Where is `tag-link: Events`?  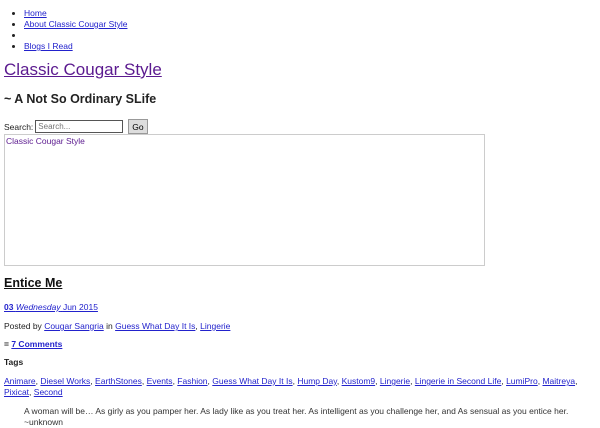
tag-link: Events is located at coordinates (160, 381).